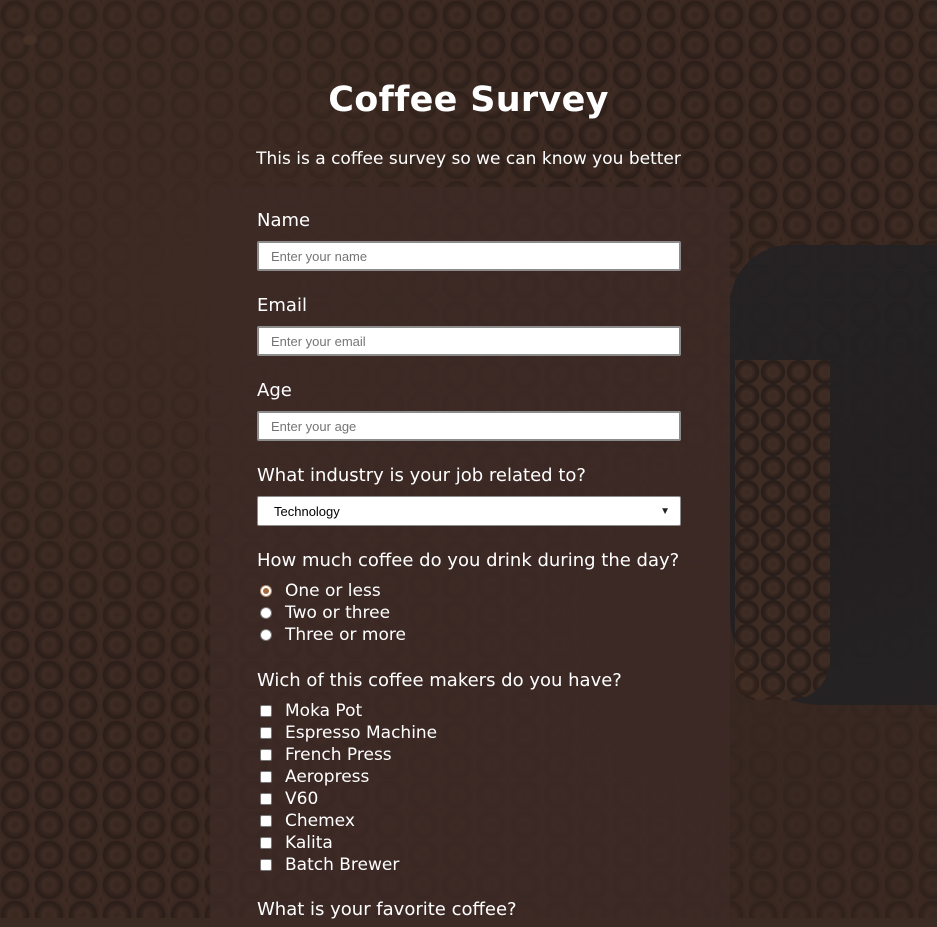 The height and width of the screenshot is (927, 937). What do you see at coordinates (302, 799) in the screenshot?
I see `checkbox-option-label: V60` at bounding box center [302, 799].